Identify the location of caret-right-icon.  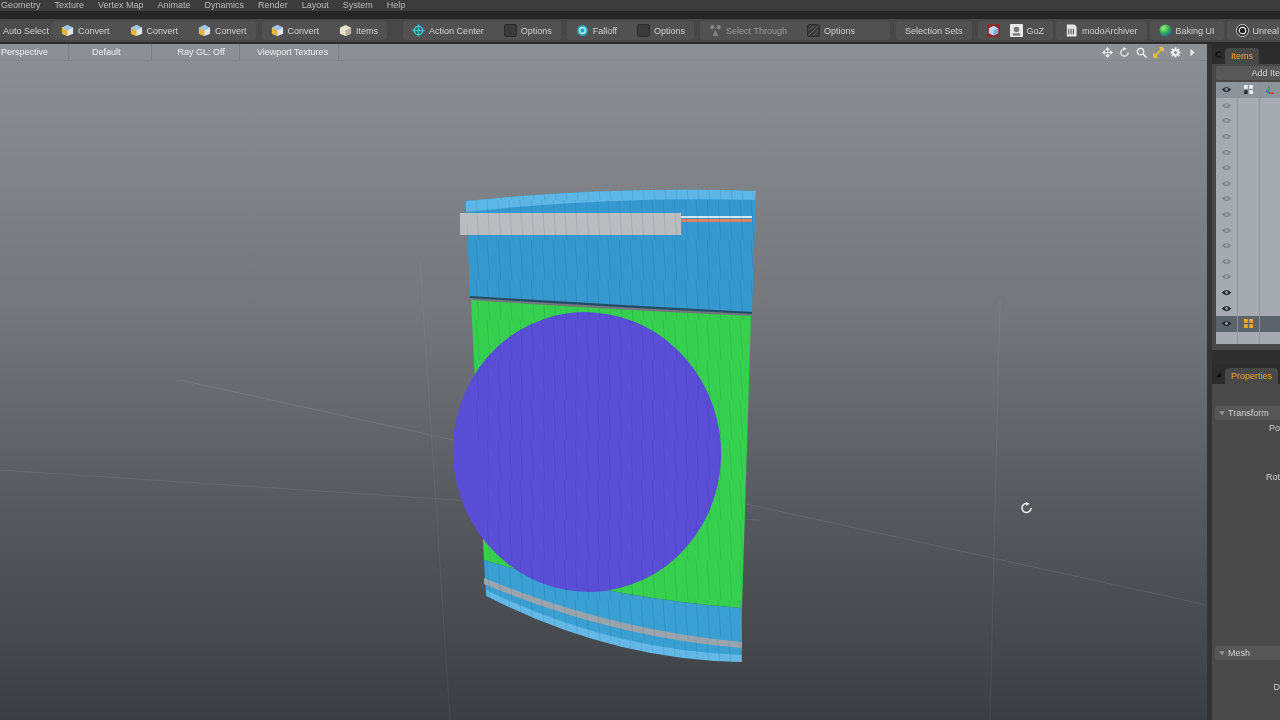
(1192, 52).